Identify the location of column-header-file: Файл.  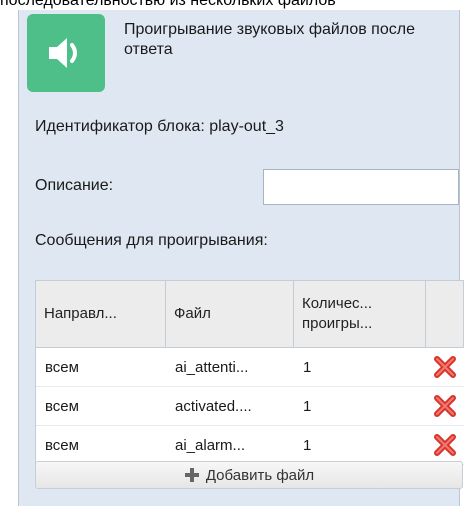
(230, 314).